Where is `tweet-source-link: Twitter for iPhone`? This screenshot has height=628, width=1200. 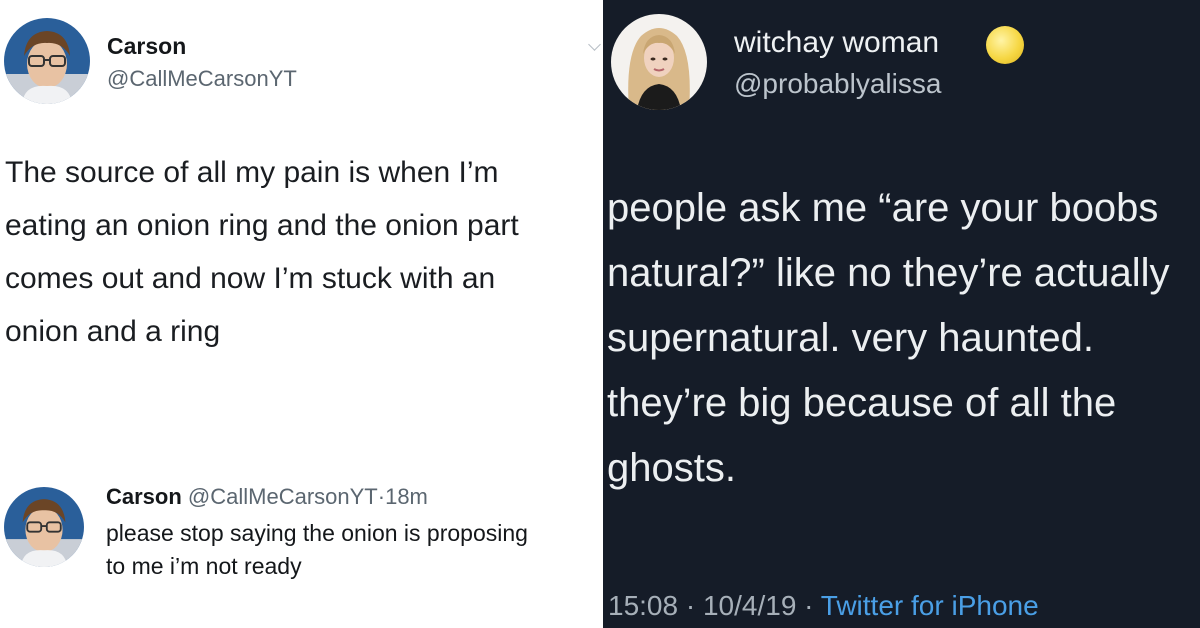
tweet-source-link: Twitter for iPhone is located at coordinates (930, 605).